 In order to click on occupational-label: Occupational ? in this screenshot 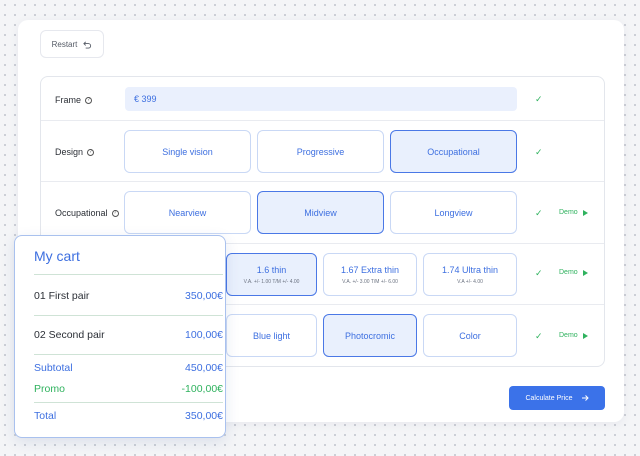, I will do `click(87, 213)`.